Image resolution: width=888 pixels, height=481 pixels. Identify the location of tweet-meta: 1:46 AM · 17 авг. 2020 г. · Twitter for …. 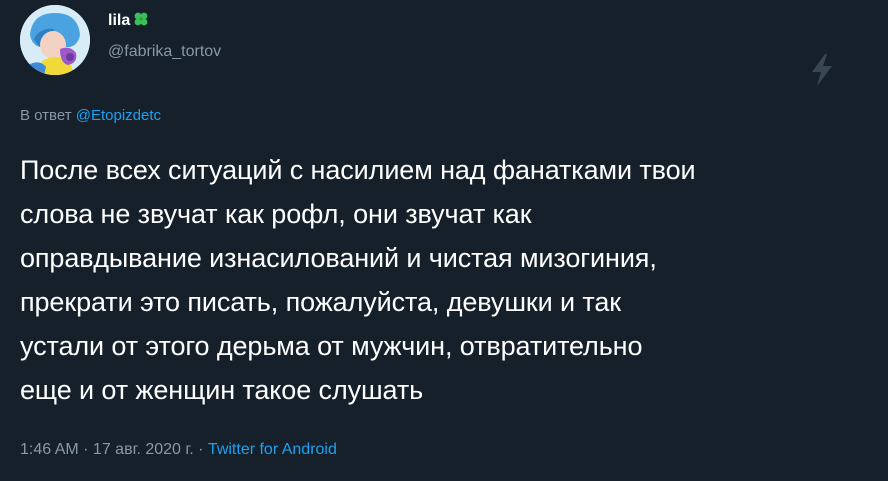
(178, 450).